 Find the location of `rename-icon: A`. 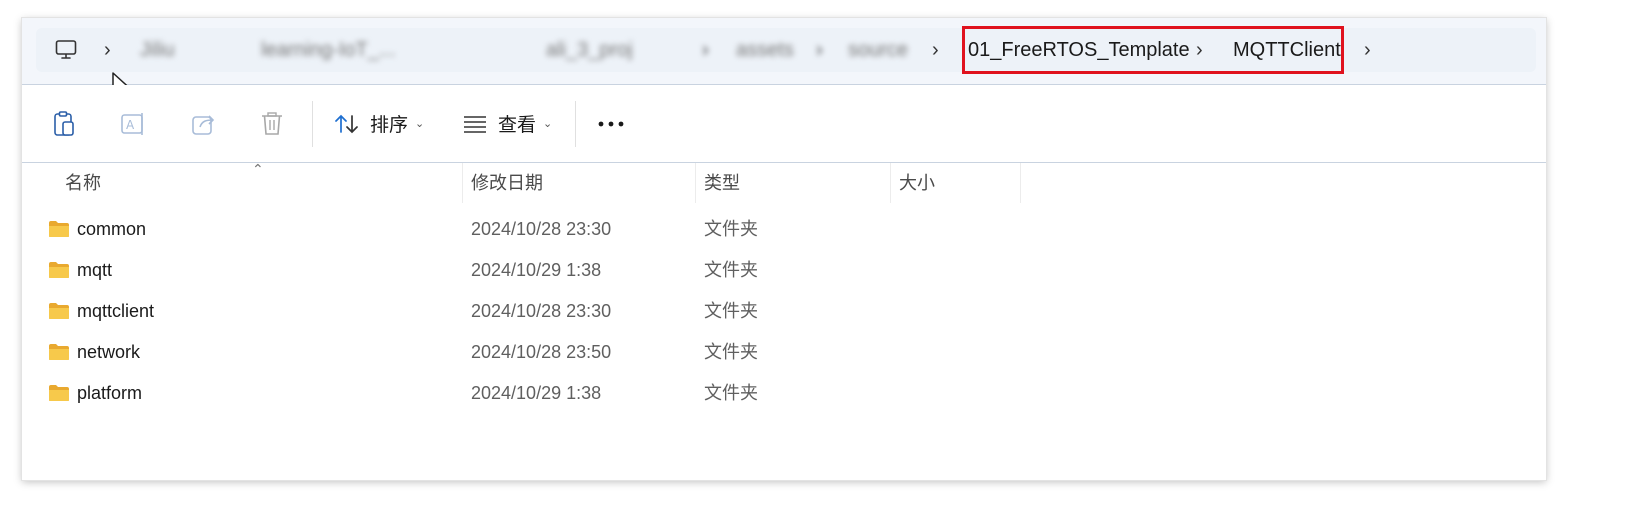

rename-icon: A is located at coordinates (132, 123).